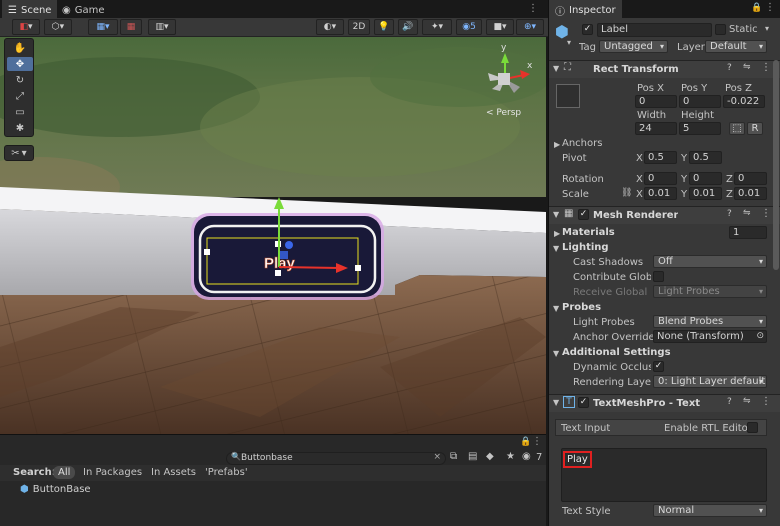 The height and width of the screenshot is (526, 780). What do you see at coordinates (533, 8) in the screenshot?
I see `panel-menu-icon: ⋮` at bounding box center [533, 8].